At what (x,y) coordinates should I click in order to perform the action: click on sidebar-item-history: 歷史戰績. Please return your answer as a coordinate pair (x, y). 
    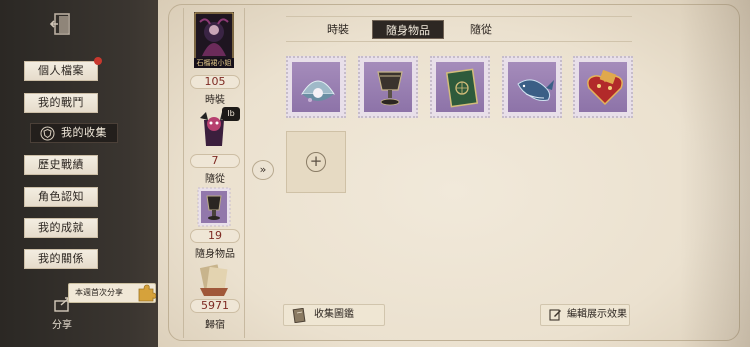
    Looking at the image, I should click on (61, 165).